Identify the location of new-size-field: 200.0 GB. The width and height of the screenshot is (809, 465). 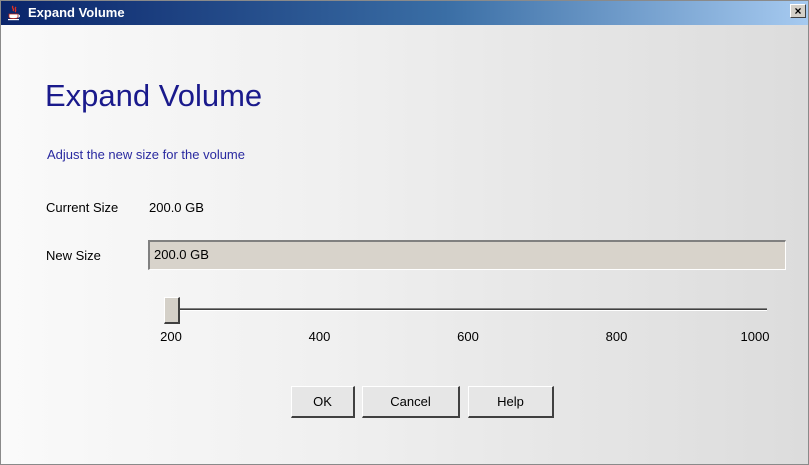
(467, 255).